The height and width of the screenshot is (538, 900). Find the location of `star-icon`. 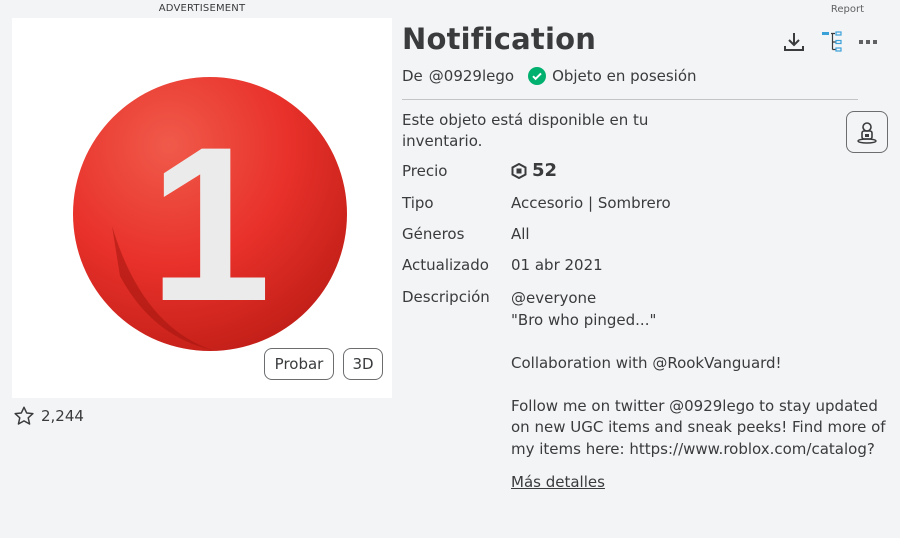

star-icon is located at coordinates (24, 415).